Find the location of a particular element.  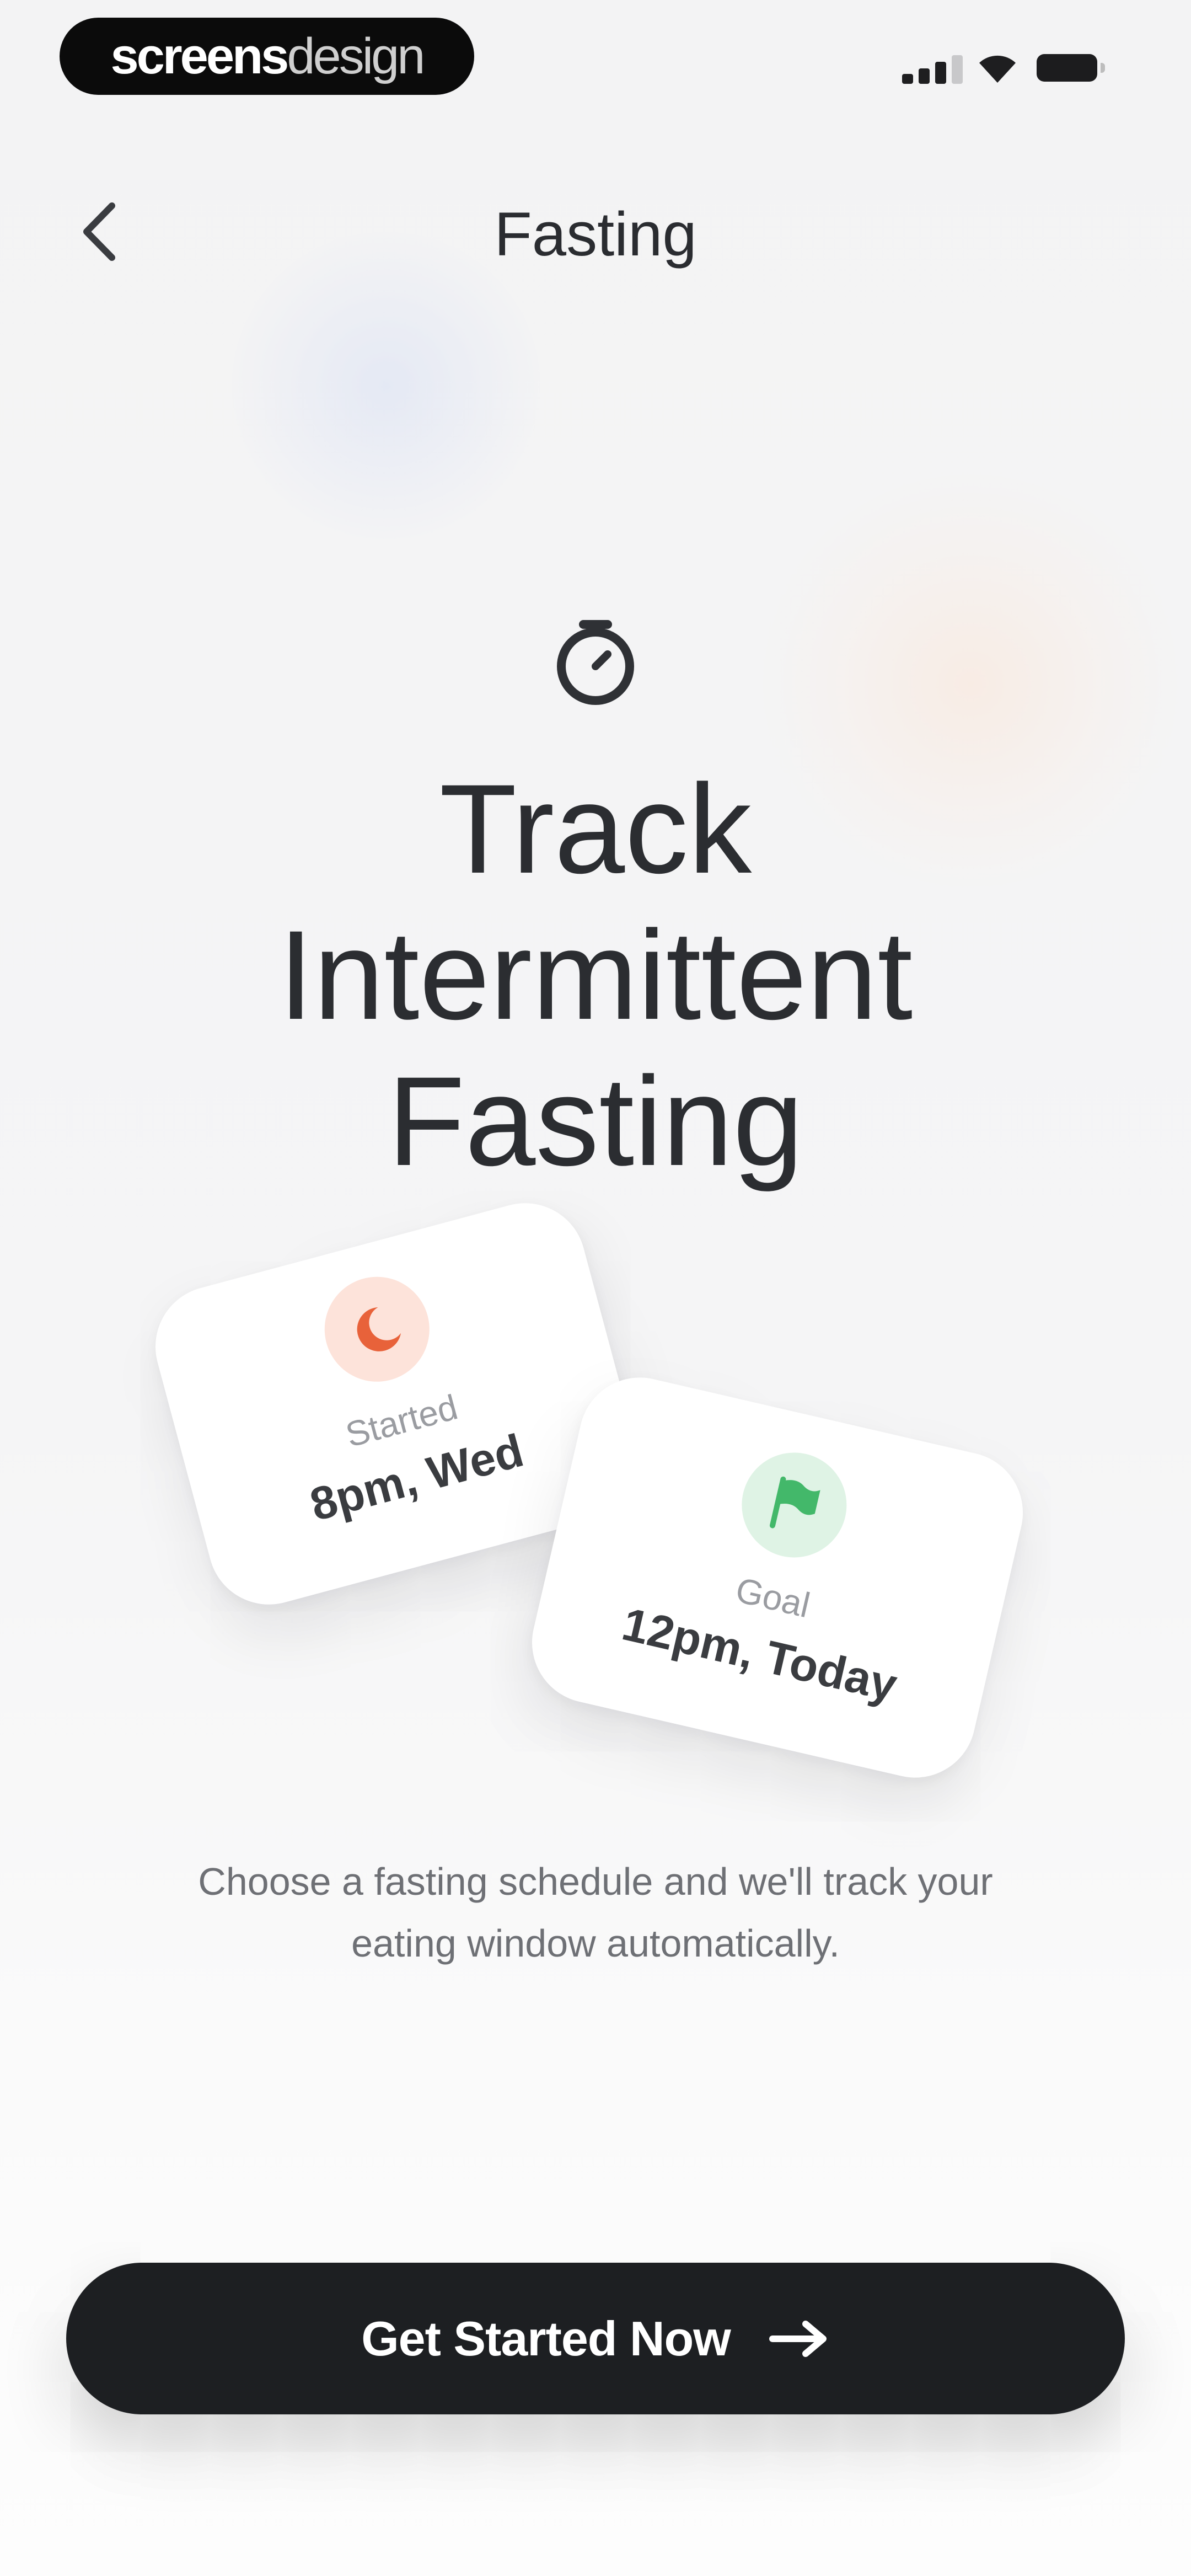

hero-title-line-3: Fasting is located at coordinates (595, 1121).